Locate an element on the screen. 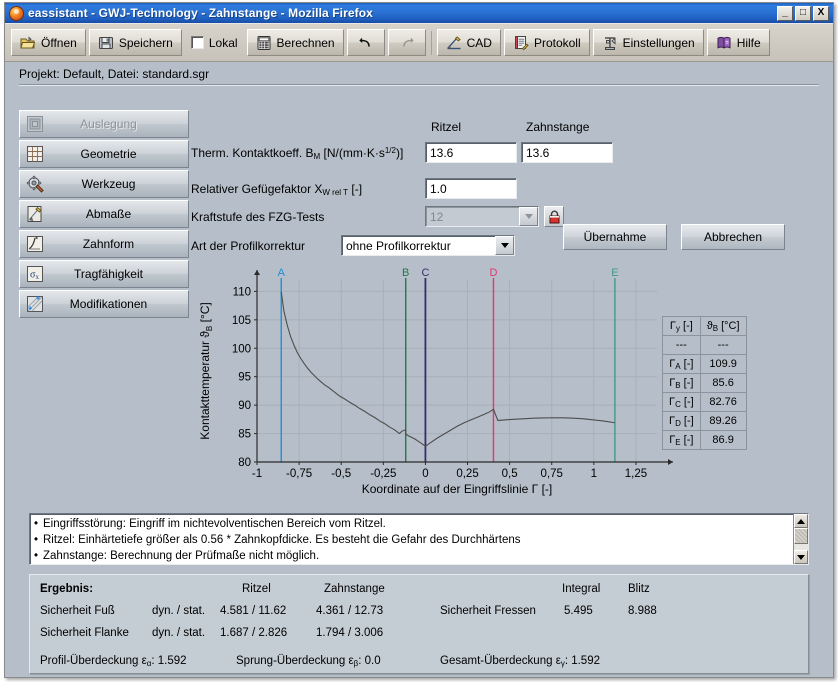 The width and height of the screenshot is (838, 682). undo-button is located at coordinates (365, 42).